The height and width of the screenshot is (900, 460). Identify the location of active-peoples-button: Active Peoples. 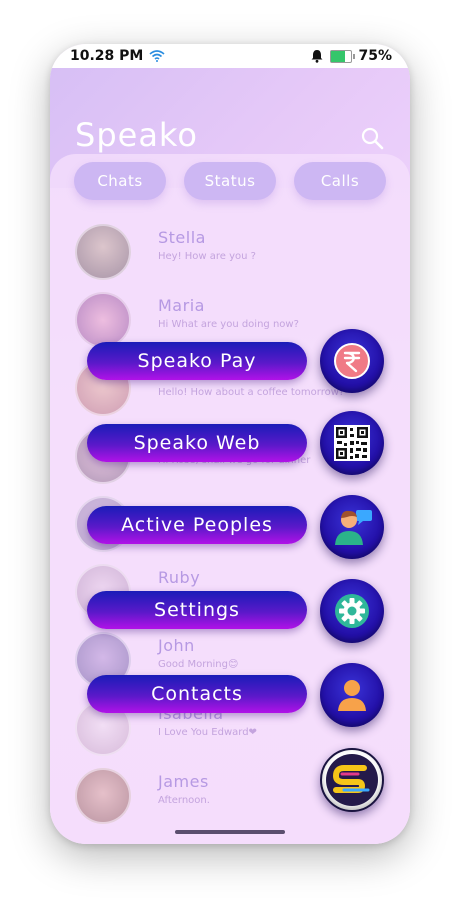
(197, 525).